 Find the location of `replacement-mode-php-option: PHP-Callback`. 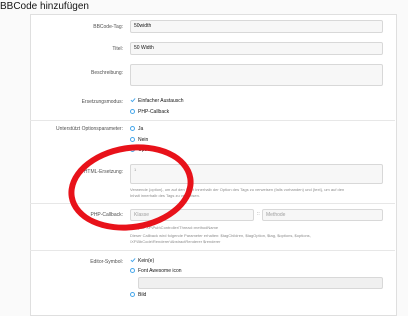

replacement-mode-php-option: PHP-Callback is located at coordinates (149, 112).